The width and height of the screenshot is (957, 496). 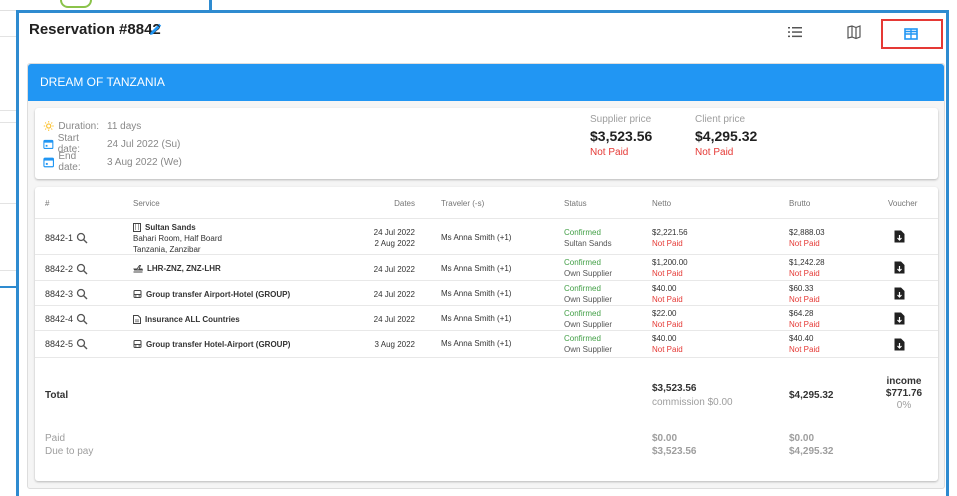 I want to click on brutto-amount: $64.28, so click(x=801, y=313).